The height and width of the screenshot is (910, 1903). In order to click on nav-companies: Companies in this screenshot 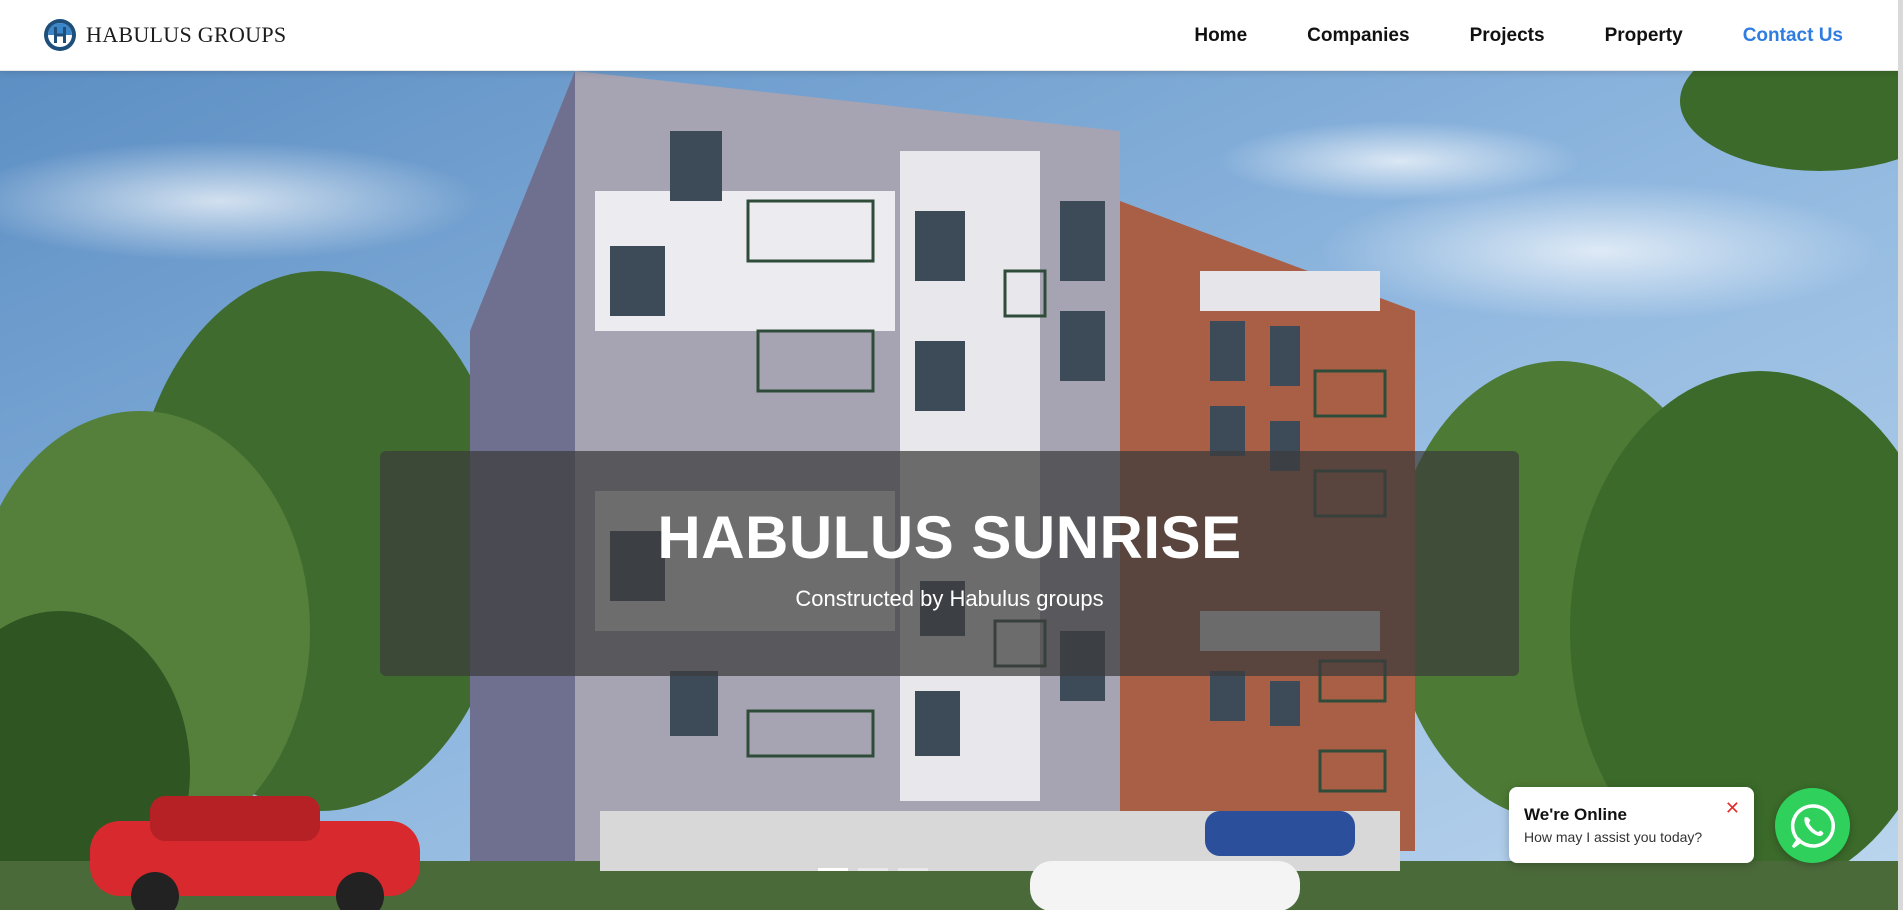, I will do `click(1358, 36)`.